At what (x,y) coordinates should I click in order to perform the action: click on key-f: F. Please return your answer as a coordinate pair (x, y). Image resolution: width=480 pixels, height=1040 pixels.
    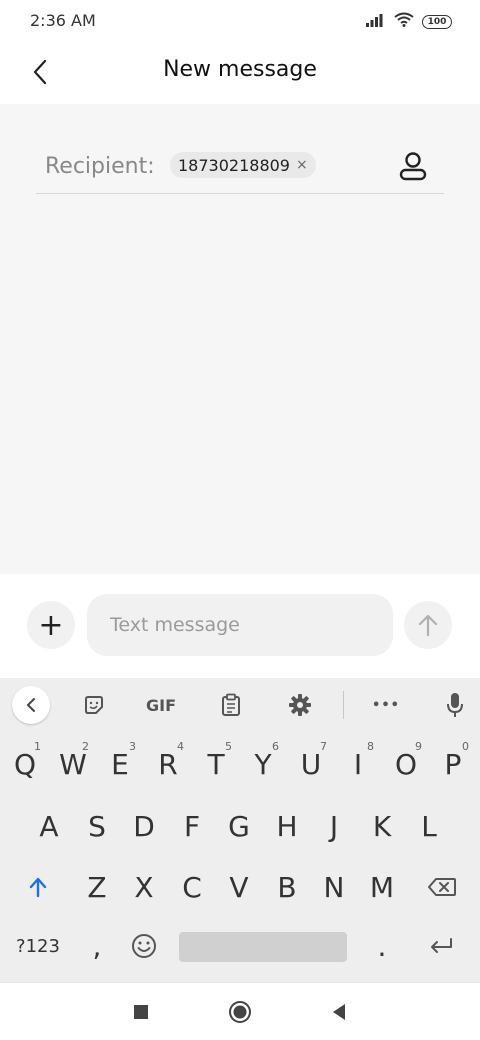
    Looking at the image, I should click on (192, 826).